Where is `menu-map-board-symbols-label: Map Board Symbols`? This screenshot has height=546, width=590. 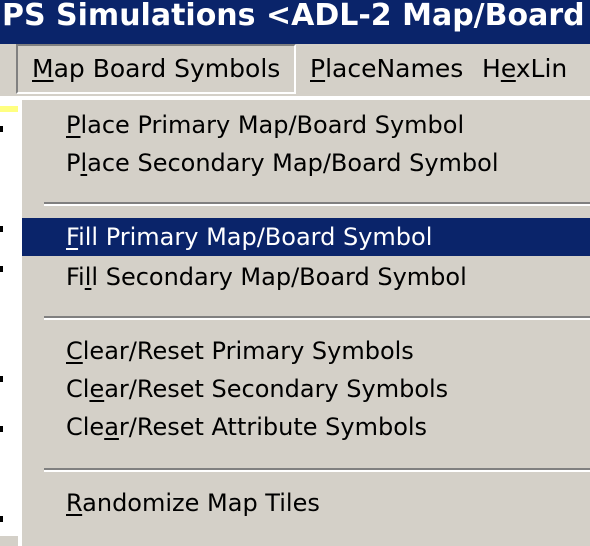
menu-map-board-symbols-label: Map Board Symbols is located at coordinates (156, 68).